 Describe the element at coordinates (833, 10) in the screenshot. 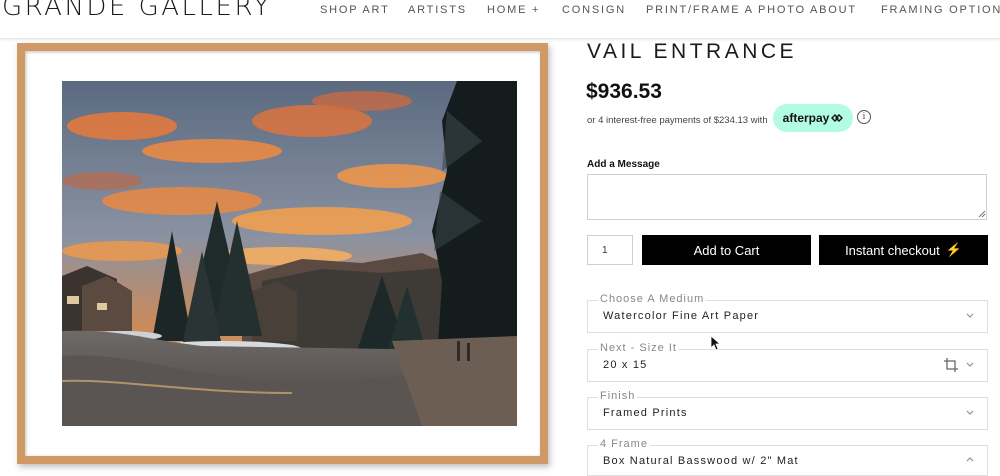

I see `nav-about: ABOUT` at that location.